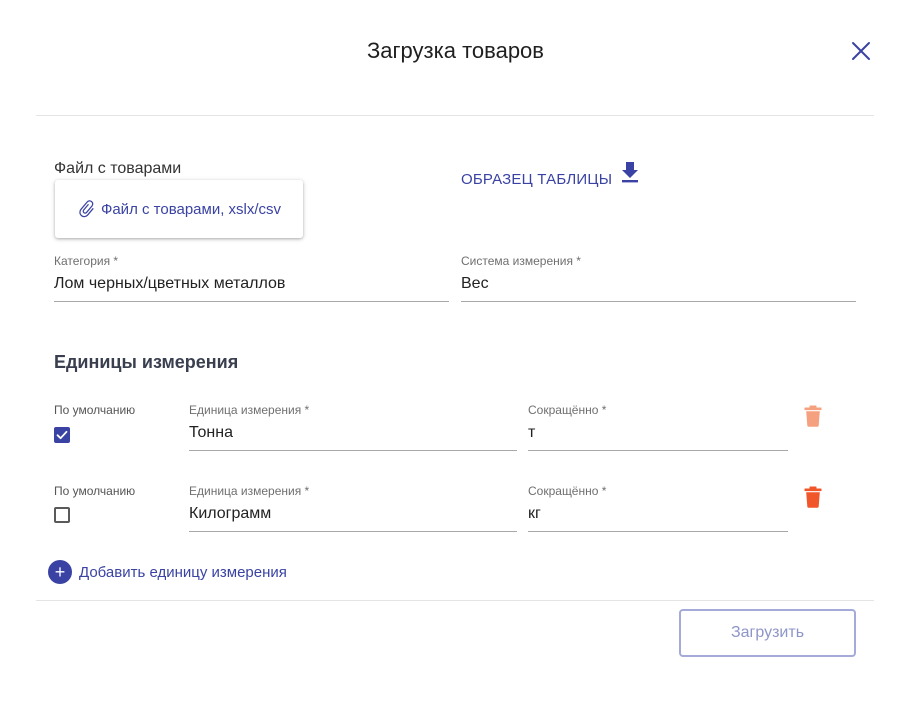  I want to click on header-divider, so click(455, 115).